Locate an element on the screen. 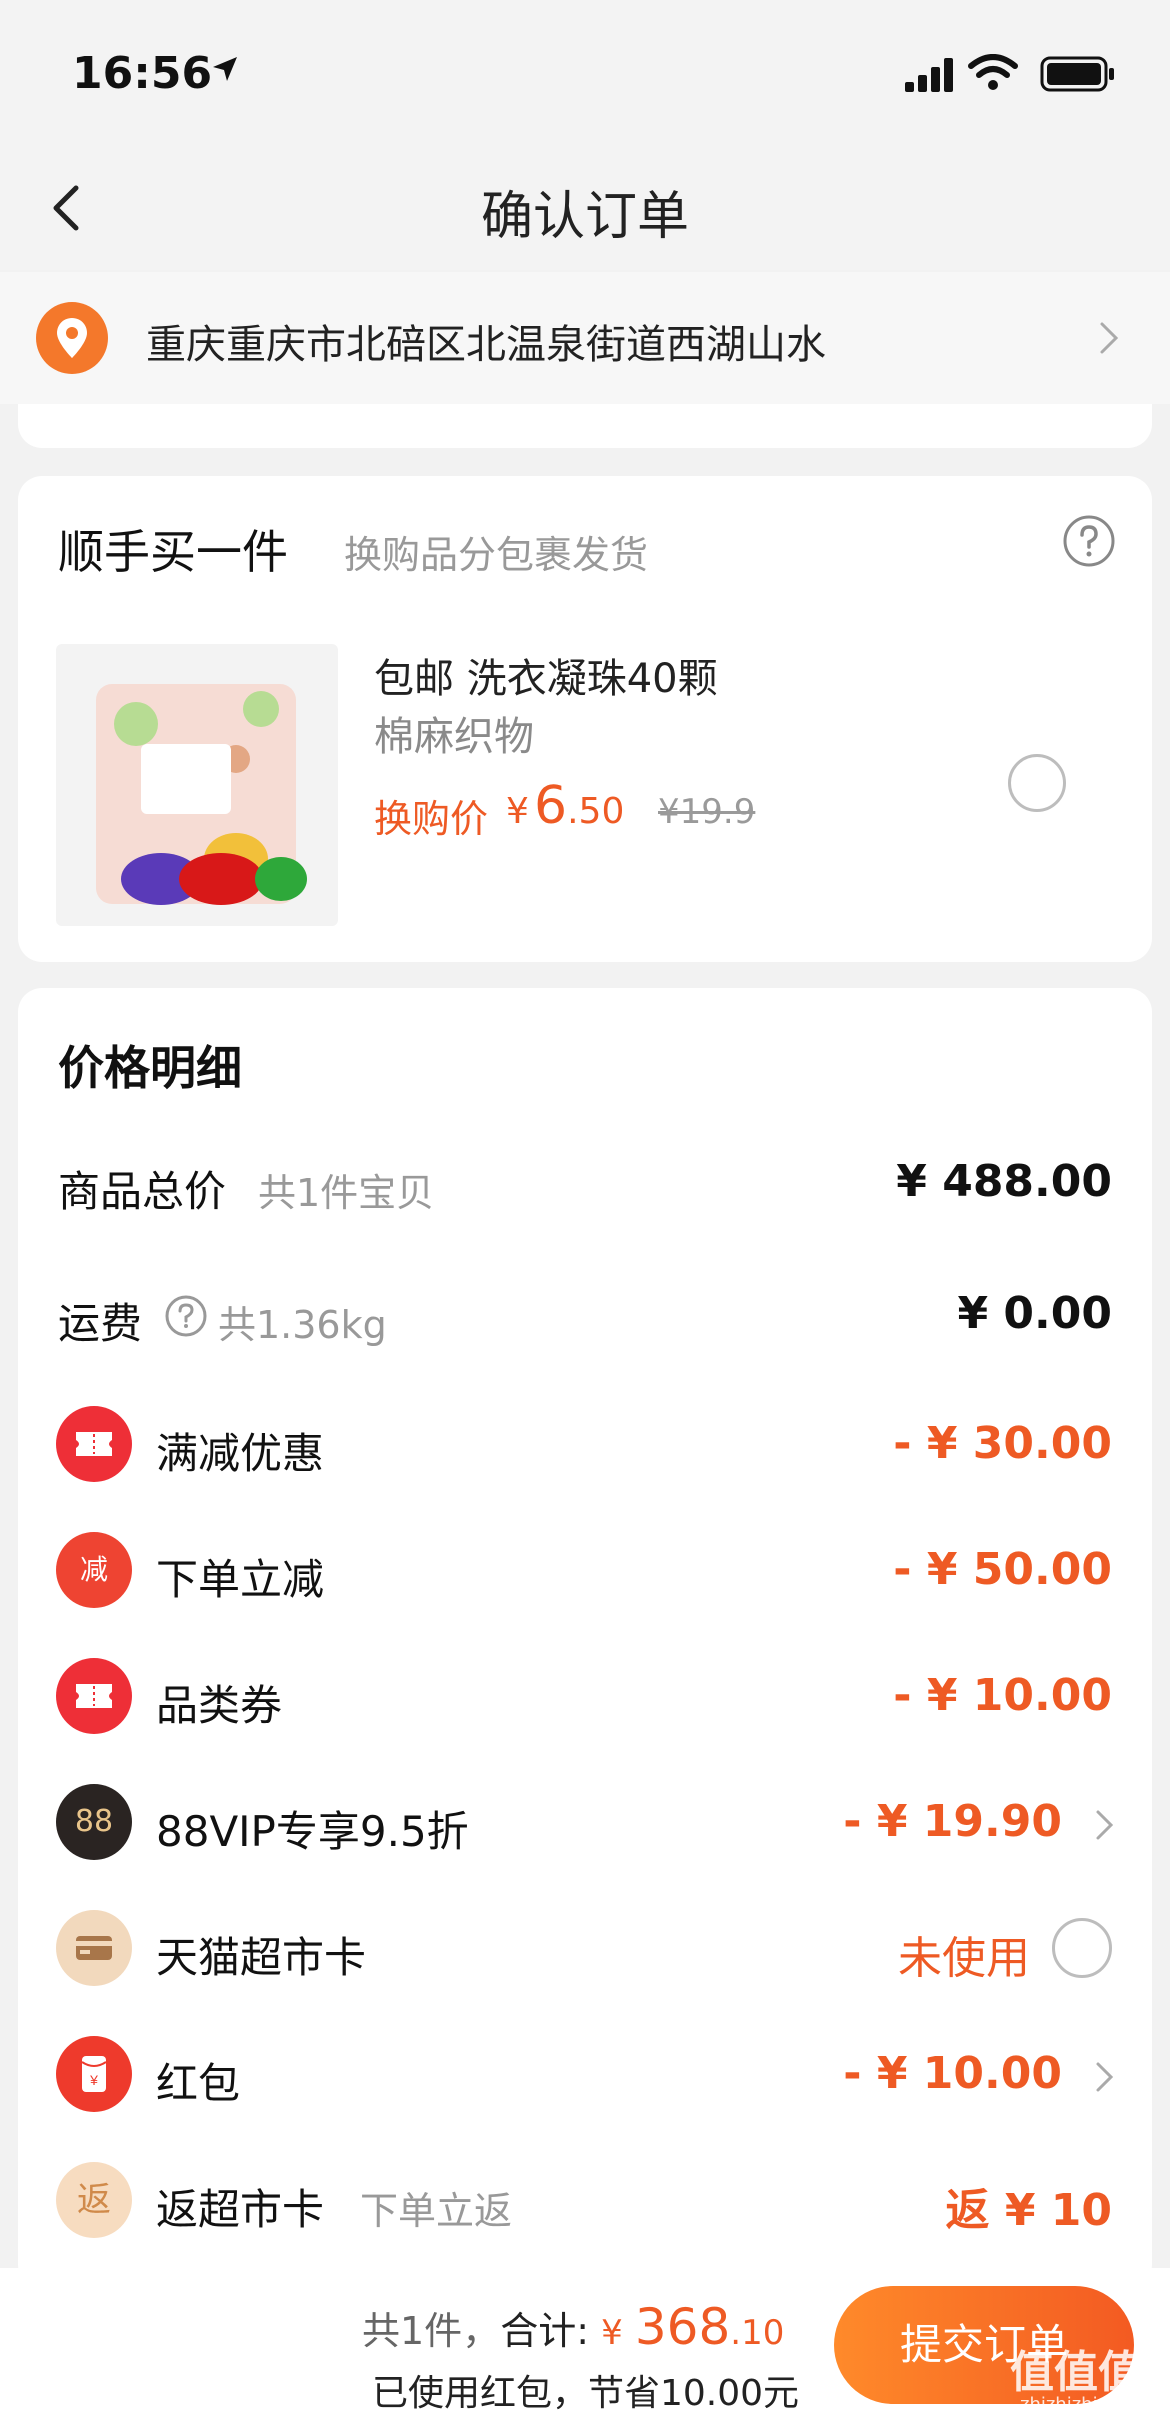  category-coupon-icon is located at coordinates (94, 1696).